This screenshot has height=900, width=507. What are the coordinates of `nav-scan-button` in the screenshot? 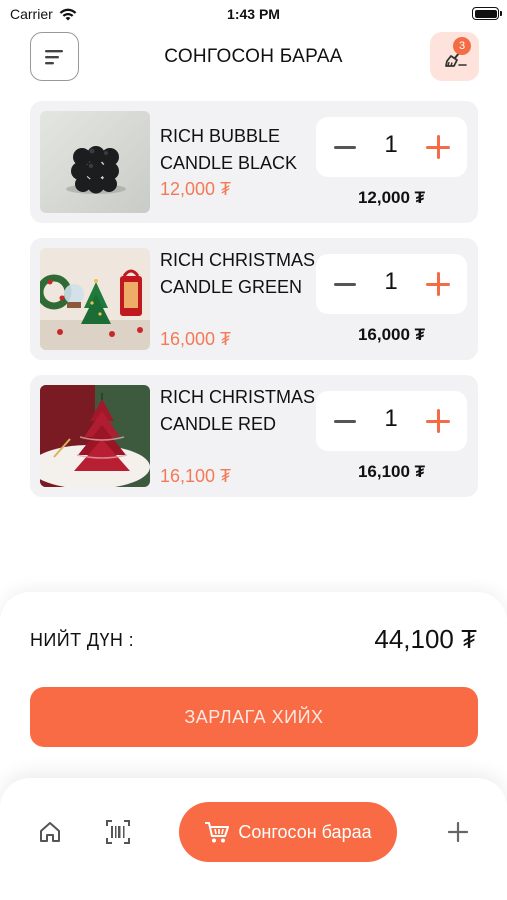 It's located at (118, 832).